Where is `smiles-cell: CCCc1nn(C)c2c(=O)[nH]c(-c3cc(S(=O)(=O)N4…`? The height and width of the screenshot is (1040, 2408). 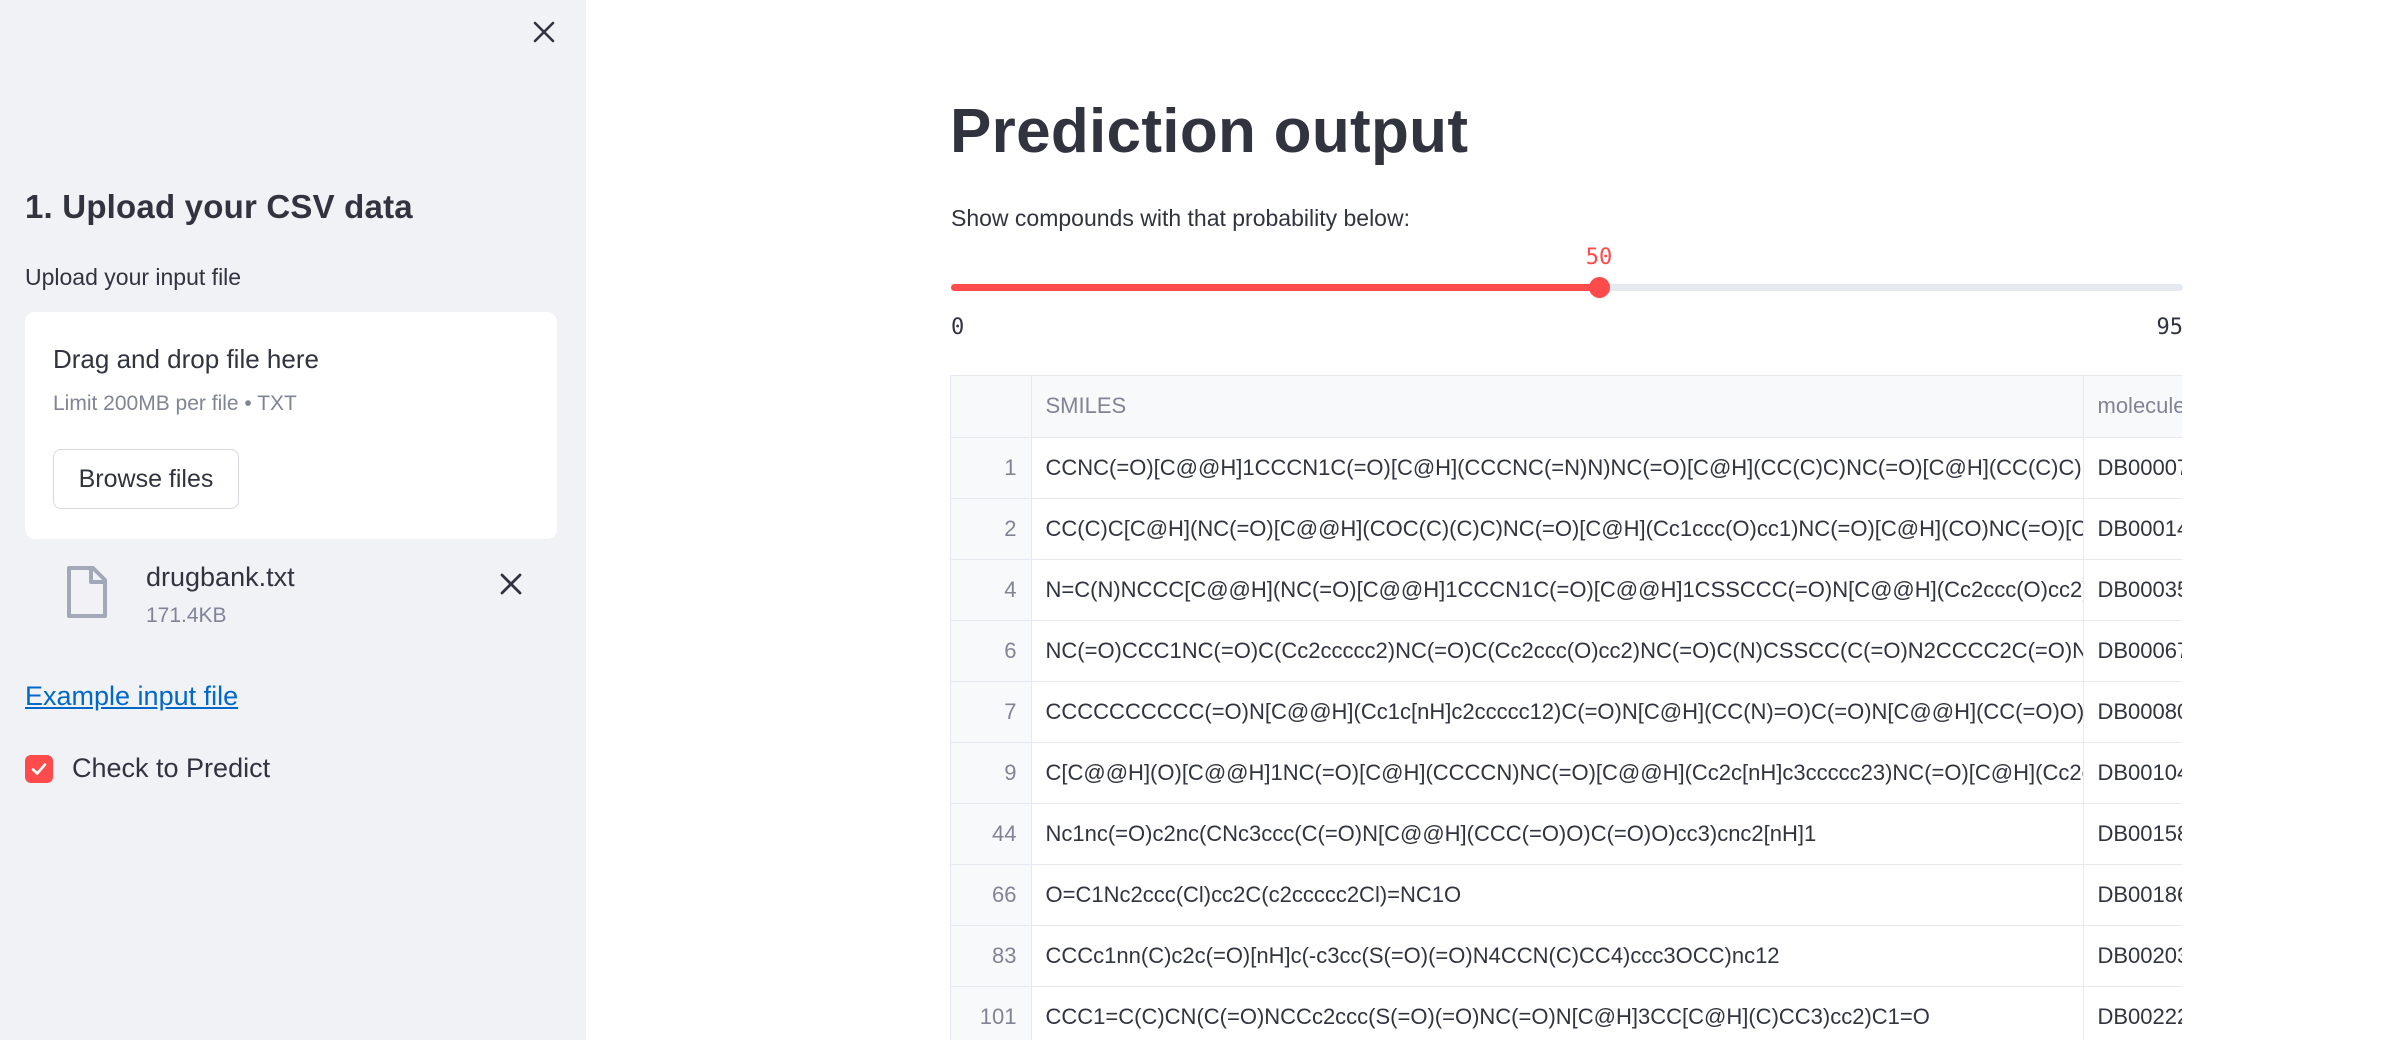
smiles-cell: CCCc1nn(C)c2c(=O)[nH]c(-c3cc(S(=O)(=O)N4… is located at coordinates (1557, 956).